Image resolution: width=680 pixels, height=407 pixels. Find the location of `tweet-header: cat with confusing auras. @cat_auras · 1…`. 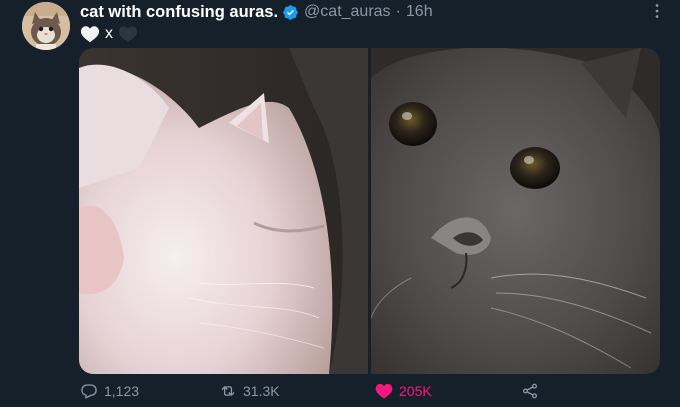

tweet-header: cat with confusing auras. @cat_auras · 1… is located at coordinates (256, 12).